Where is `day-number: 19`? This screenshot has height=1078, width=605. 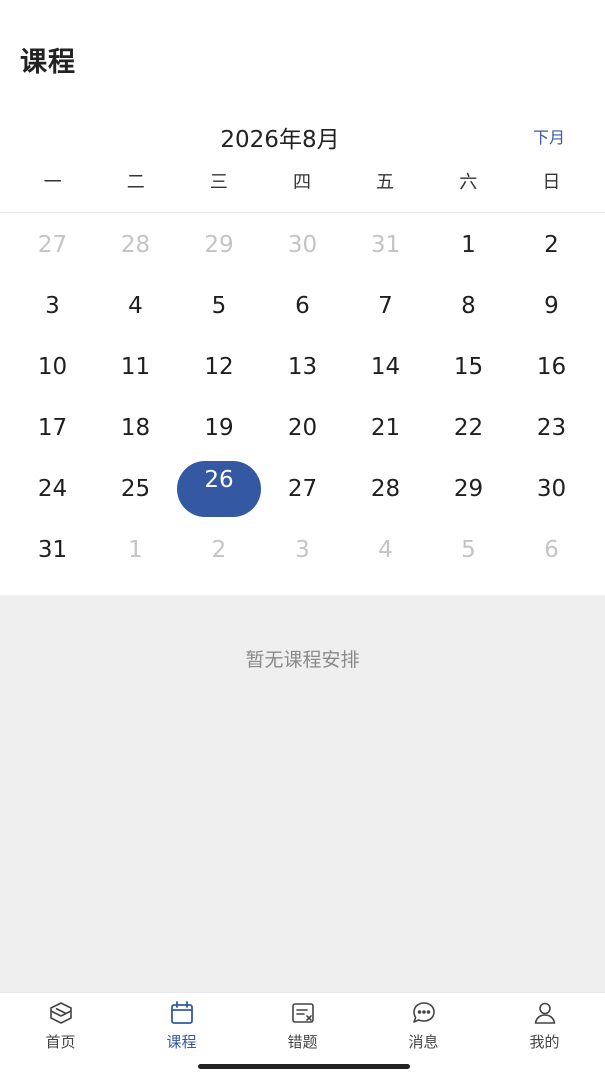
day-number: 19 is located at coordinates (219, 427).